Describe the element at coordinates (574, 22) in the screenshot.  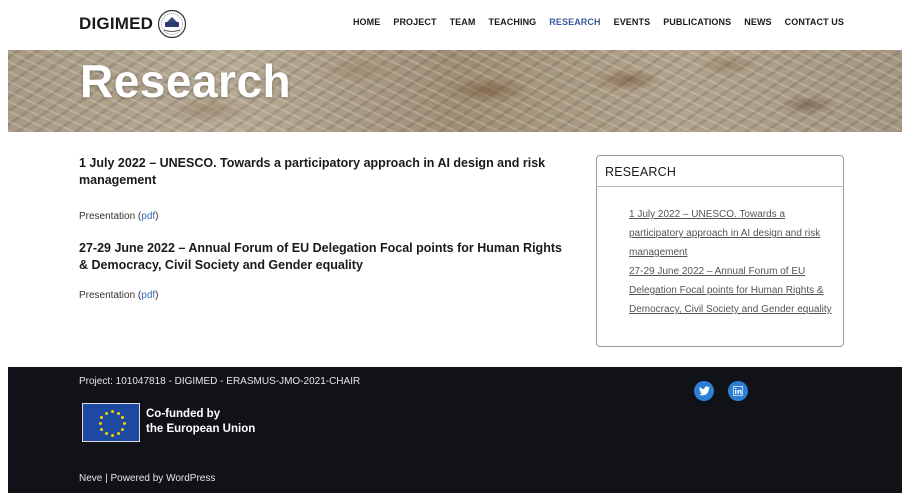
I see `nav-research: RESEARCH` at that location.